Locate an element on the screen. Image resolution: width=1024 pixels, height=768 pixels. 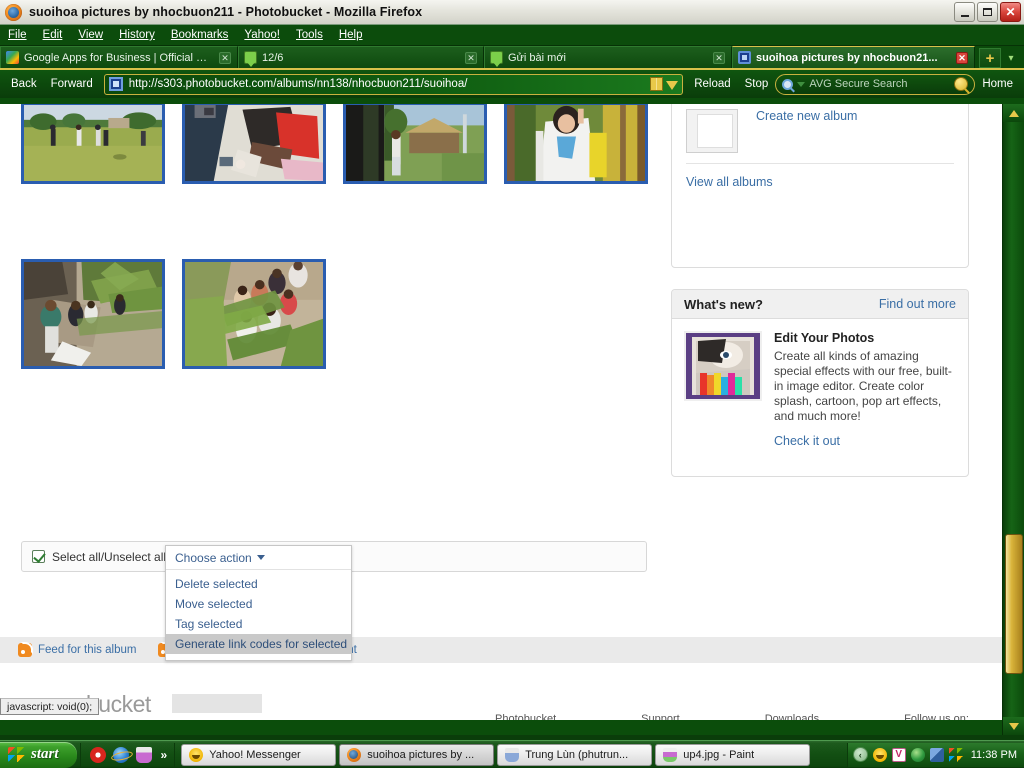
menu-history: History is located at coordinates (137, 35).